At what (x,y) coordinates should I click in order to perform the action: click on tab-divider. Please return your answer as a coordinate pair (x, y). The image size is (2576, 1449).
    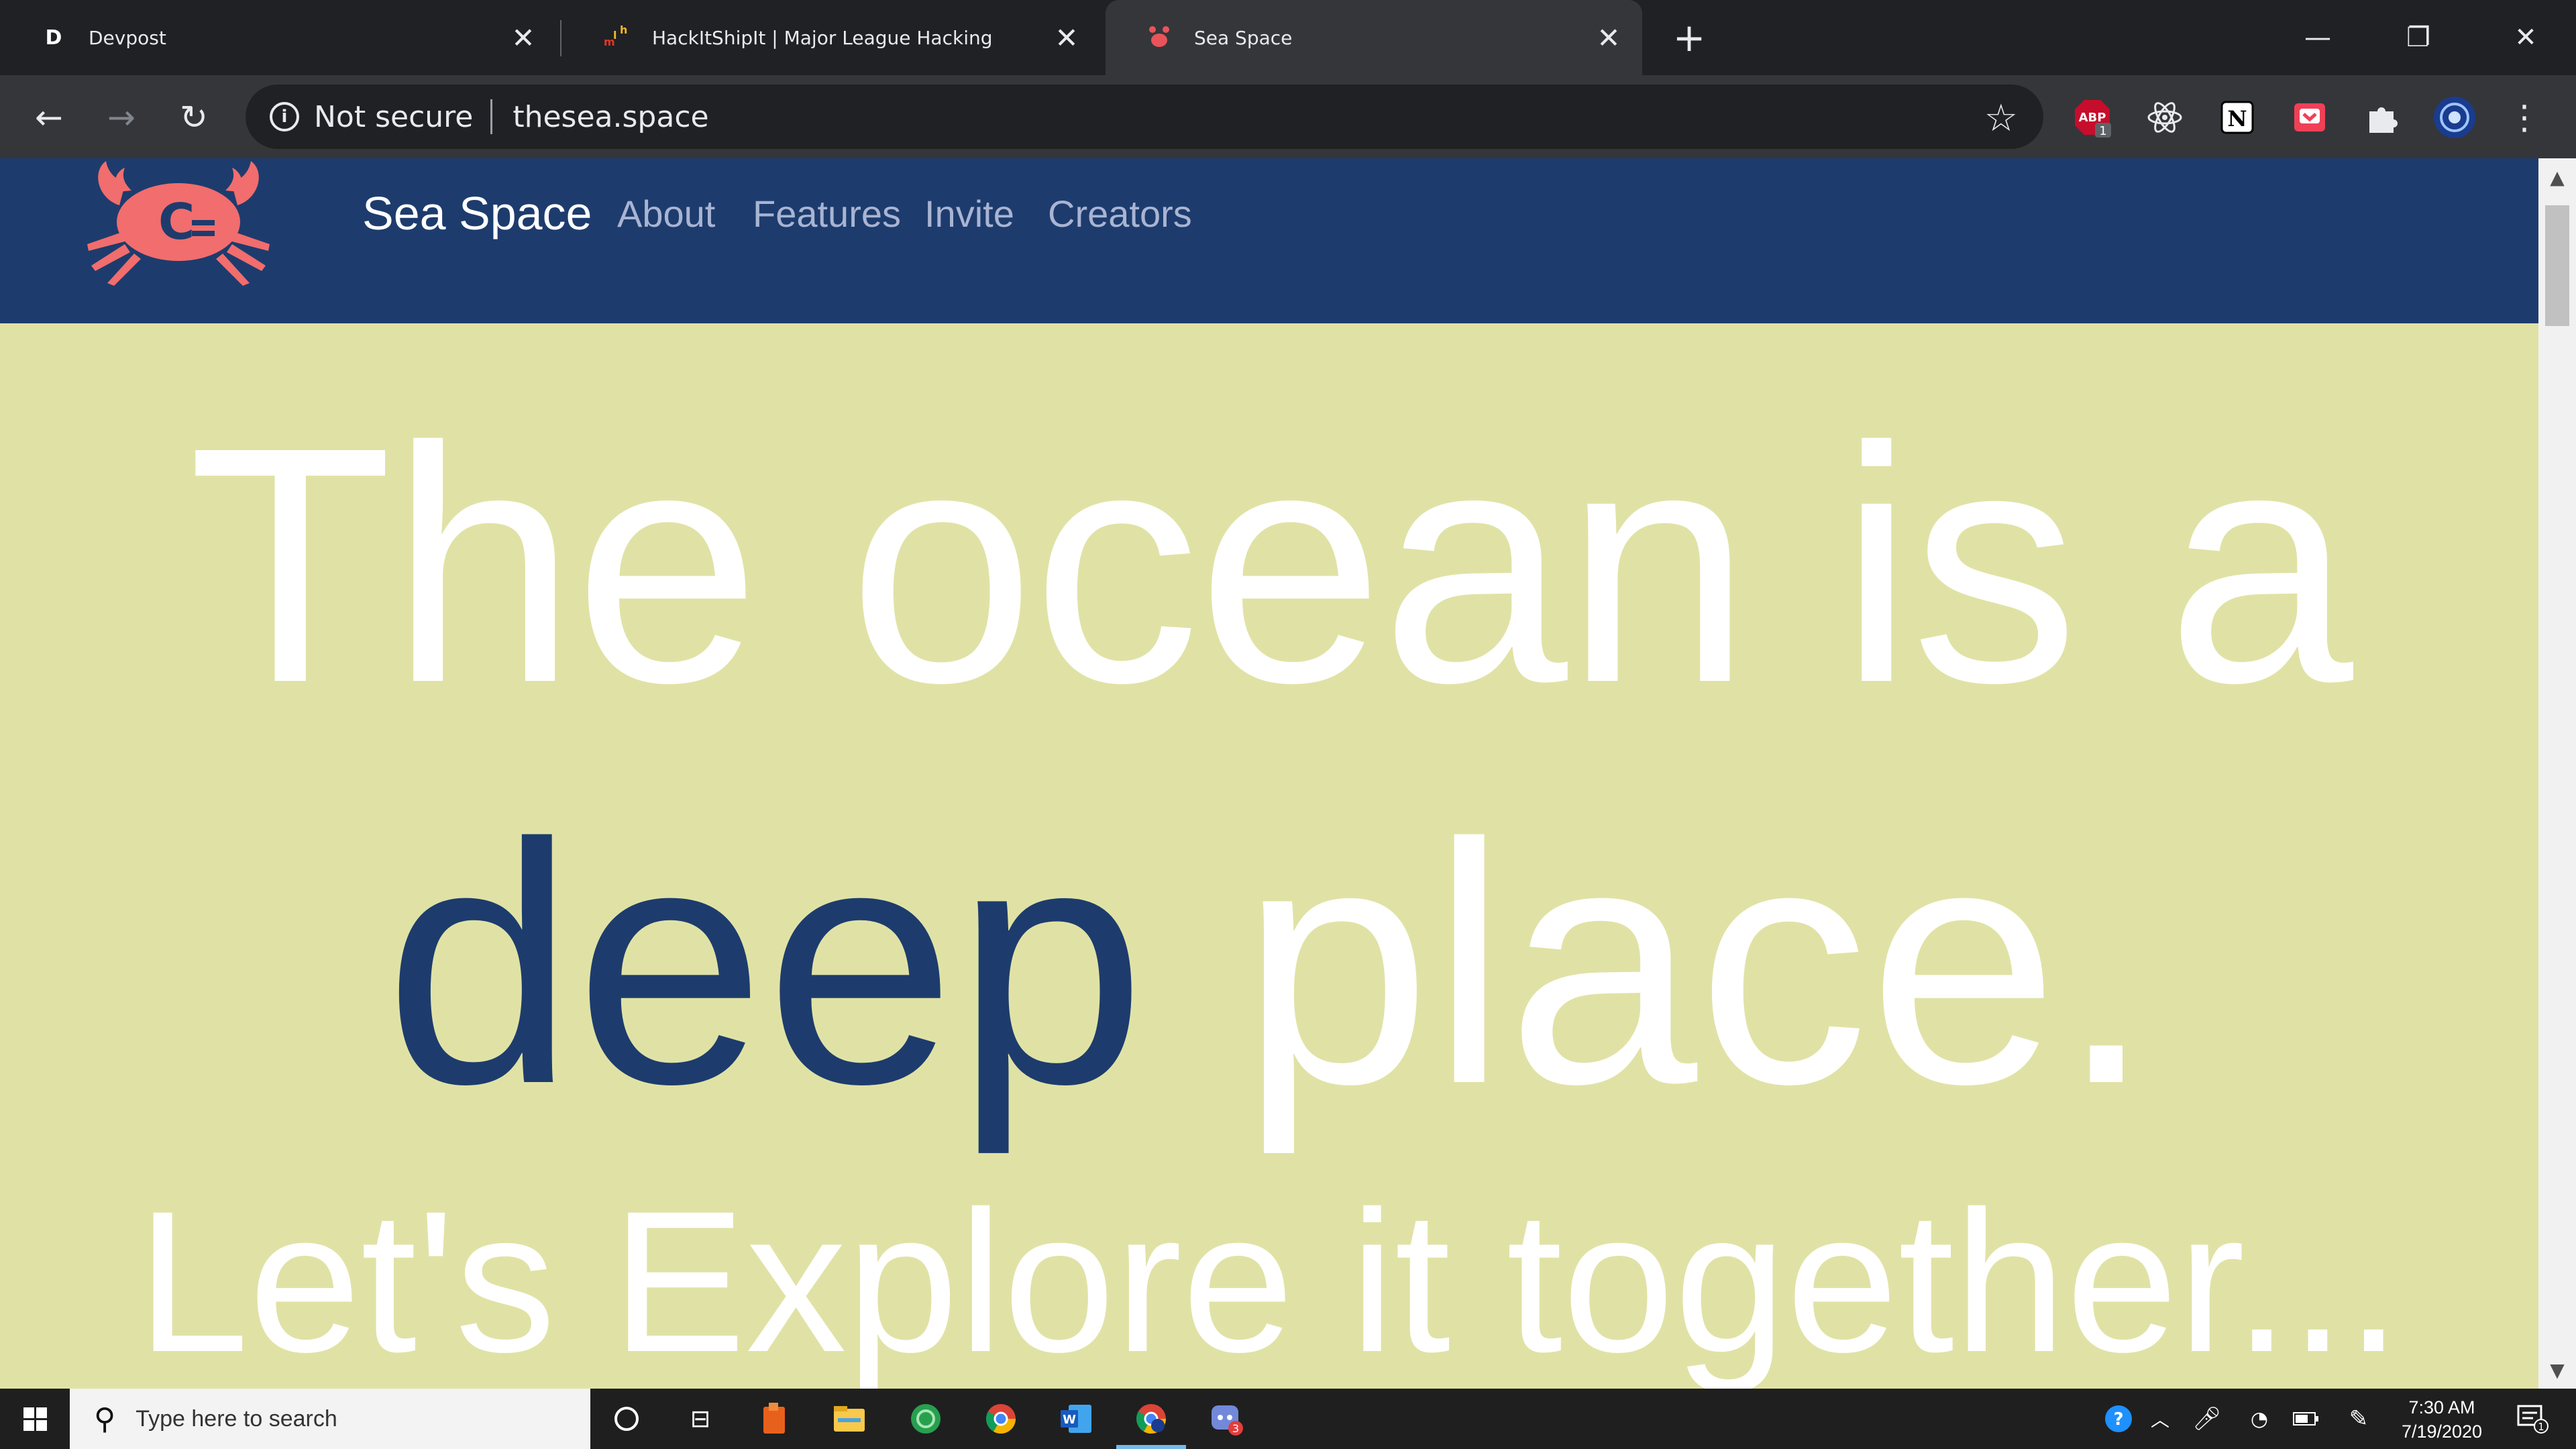
    Looking at the image, I should click on (560, 38).